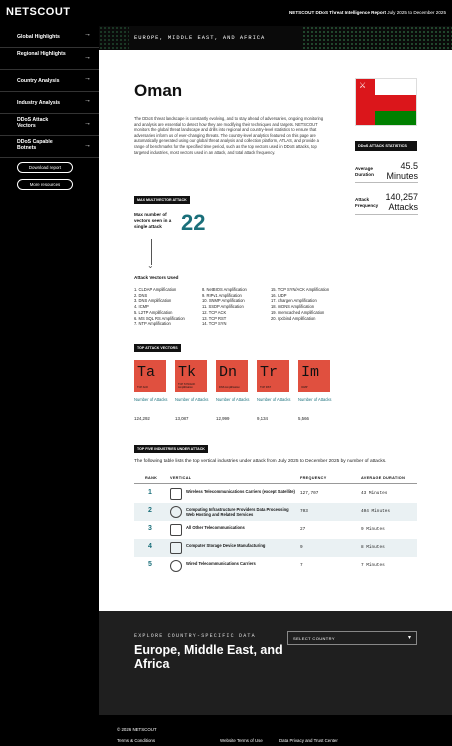 The image size is (452, 746). Describe the element at coordinates (269, 372) in the screenshot. I see `tile-symbol: Tr` at that location.